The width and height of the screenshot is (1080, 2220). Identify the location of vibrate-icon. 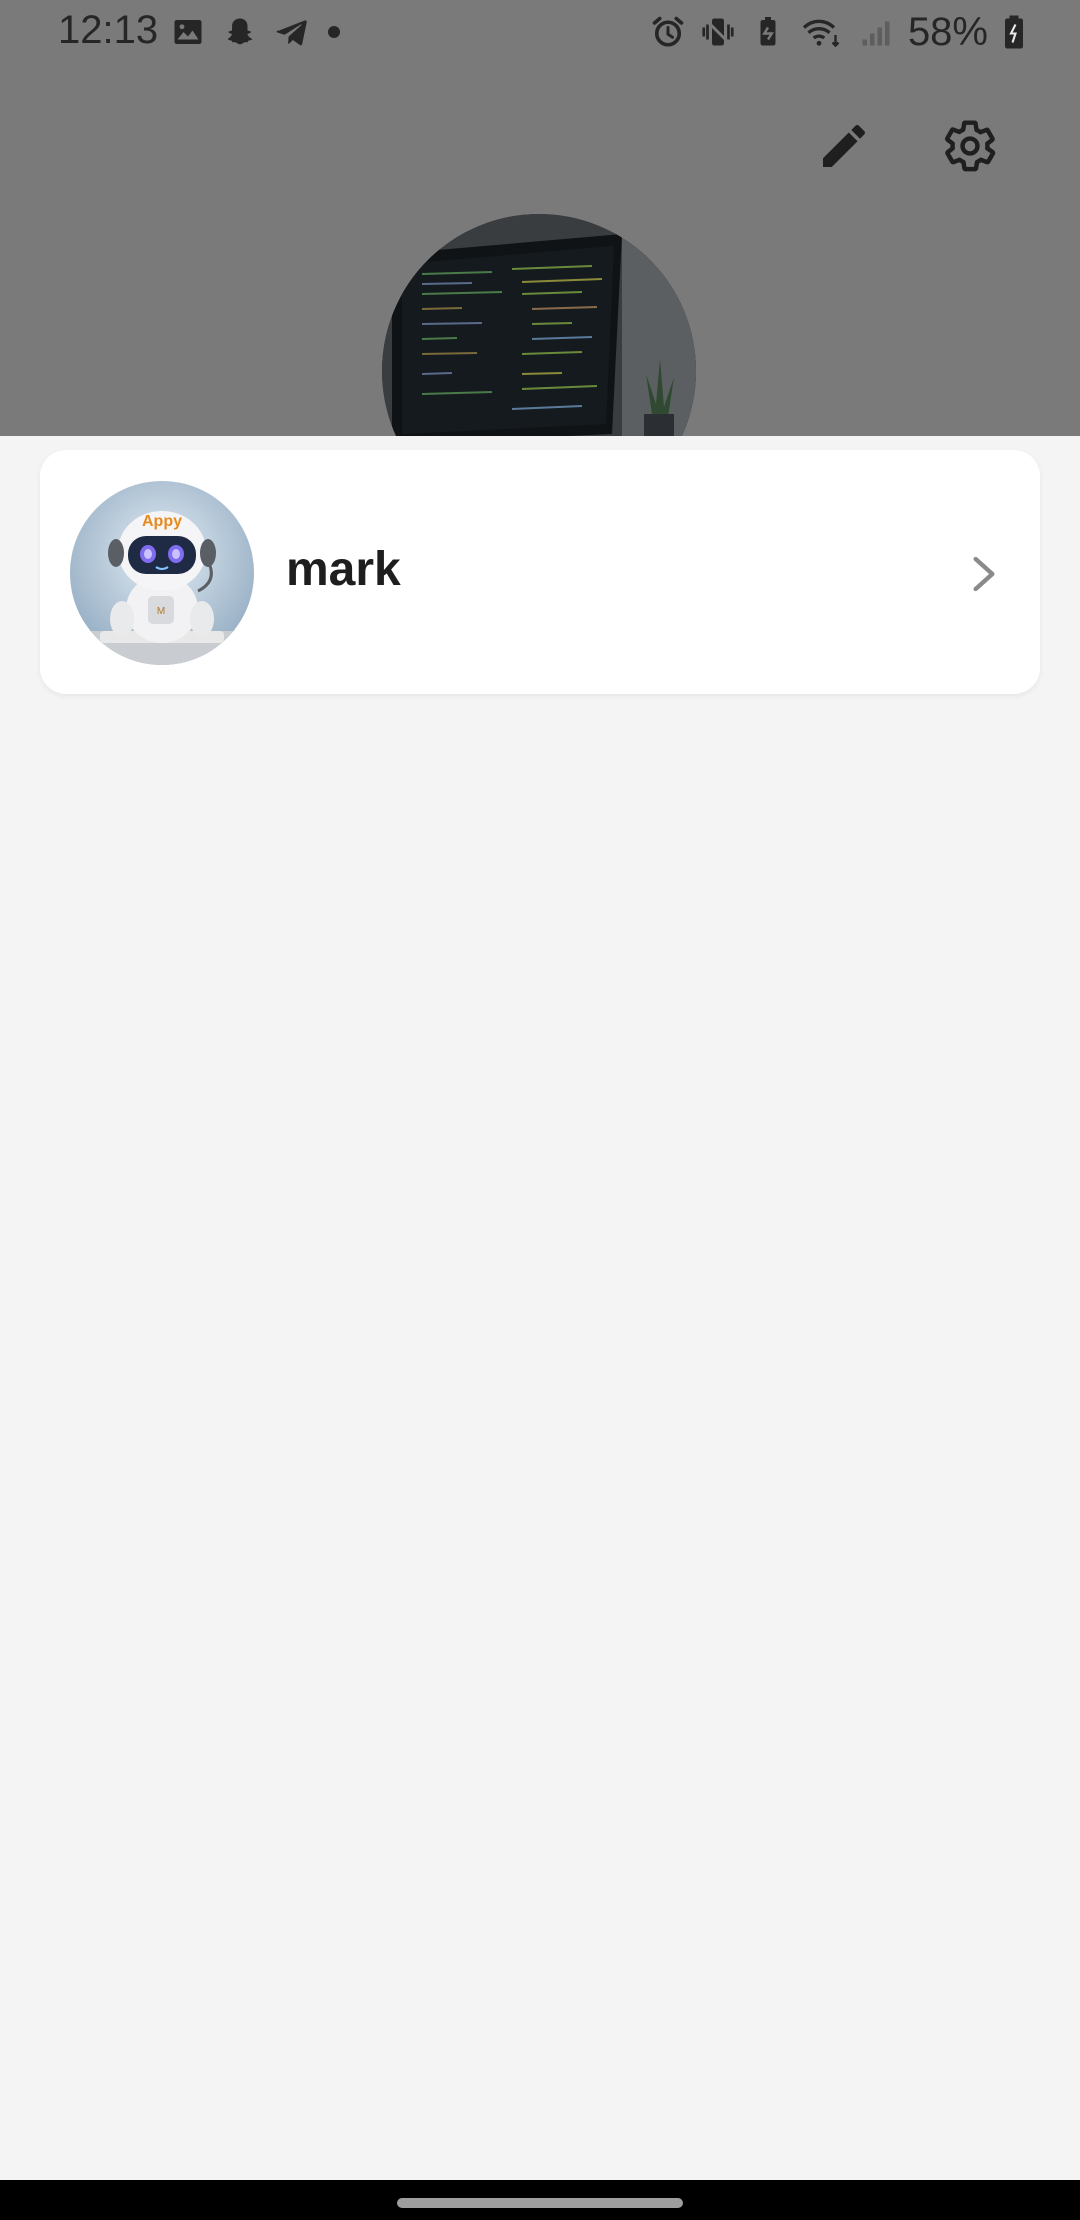
(718, 32).